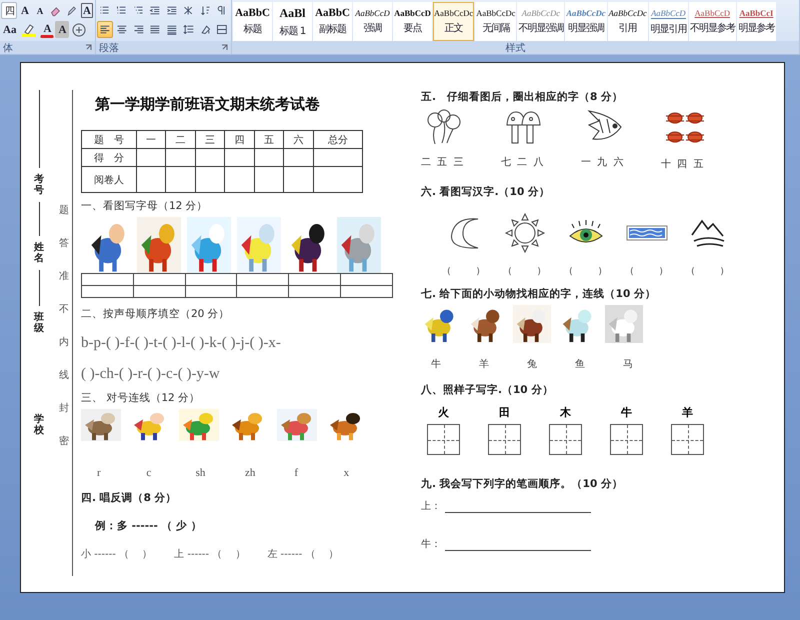 This screenshot has height=620, width=800. What do you see at coordinates (149, 473) in the screenshot?
I see `pinyin-letter: c` at bounding box center [149, 473].